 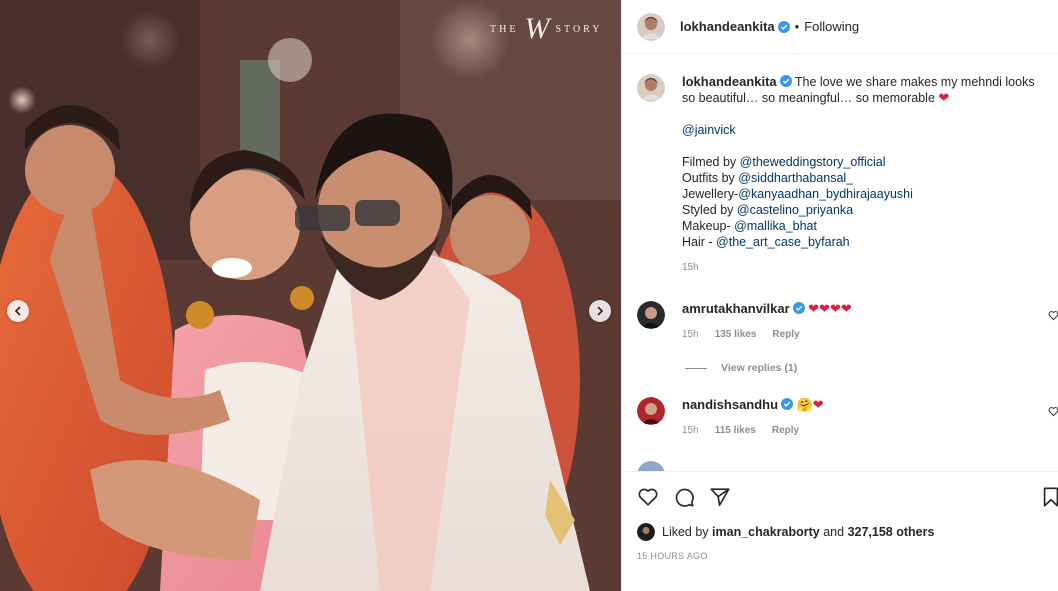 I want to click on credit-line: Makeup- @mallika_bhat, so click(x=863, y=226).